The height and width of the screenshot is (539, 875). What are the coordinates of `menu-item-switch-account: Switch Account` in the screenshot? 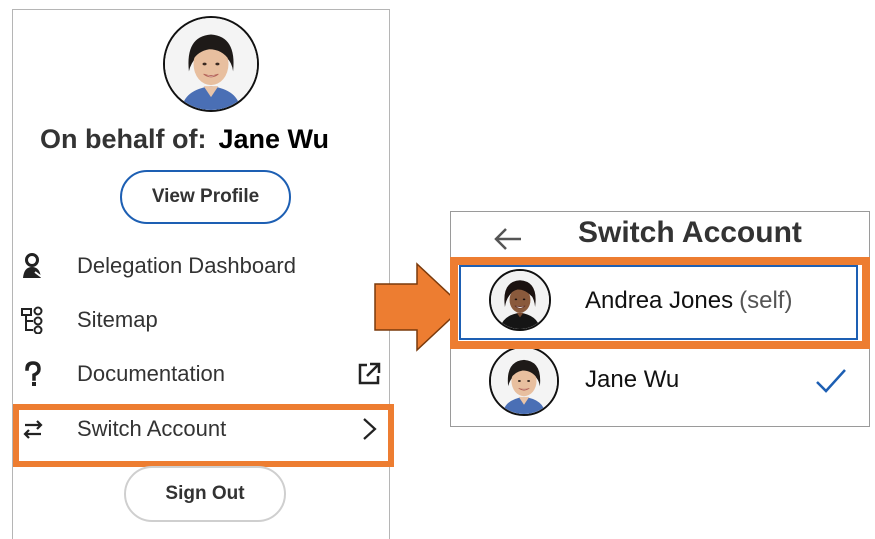 It's located at (201, 429).